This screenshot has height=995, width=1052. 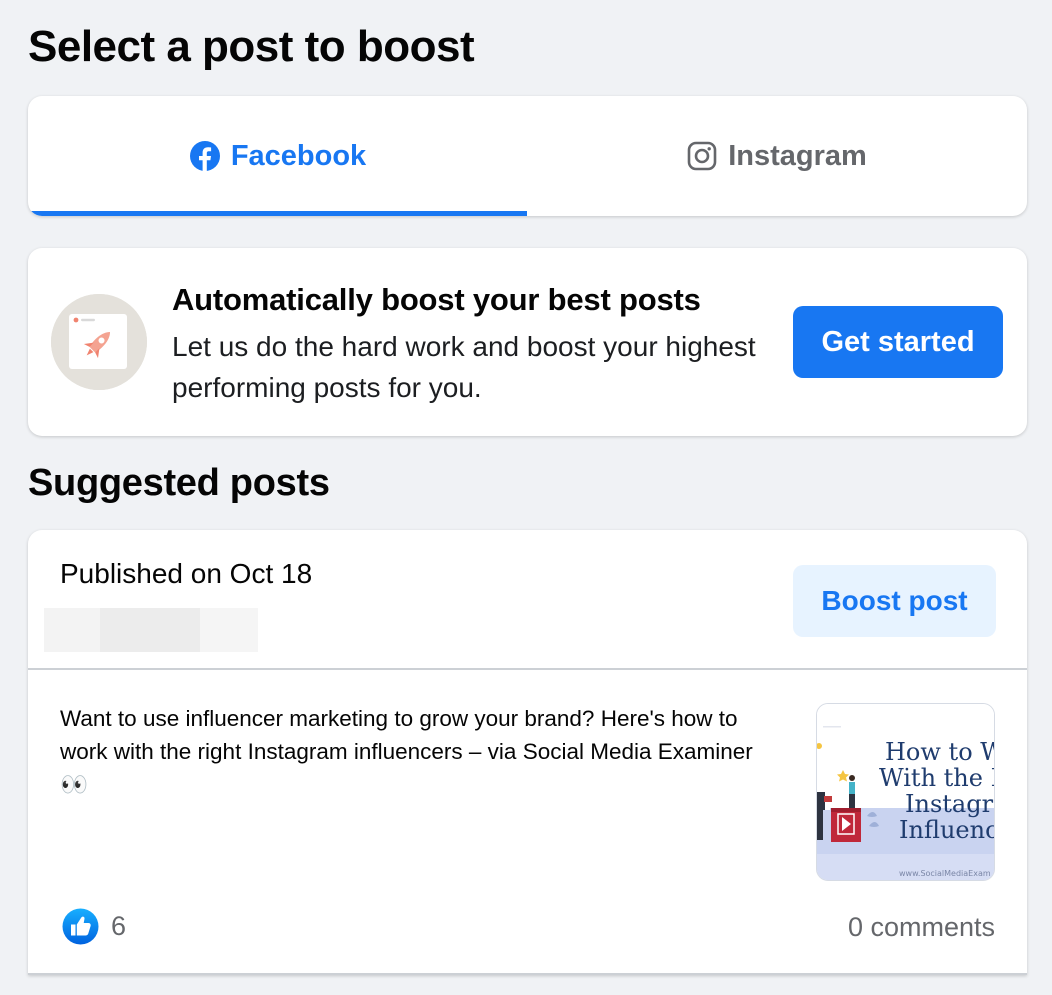 I want to click on published-date: Published on Oct 18, so click(x=186, y=573).